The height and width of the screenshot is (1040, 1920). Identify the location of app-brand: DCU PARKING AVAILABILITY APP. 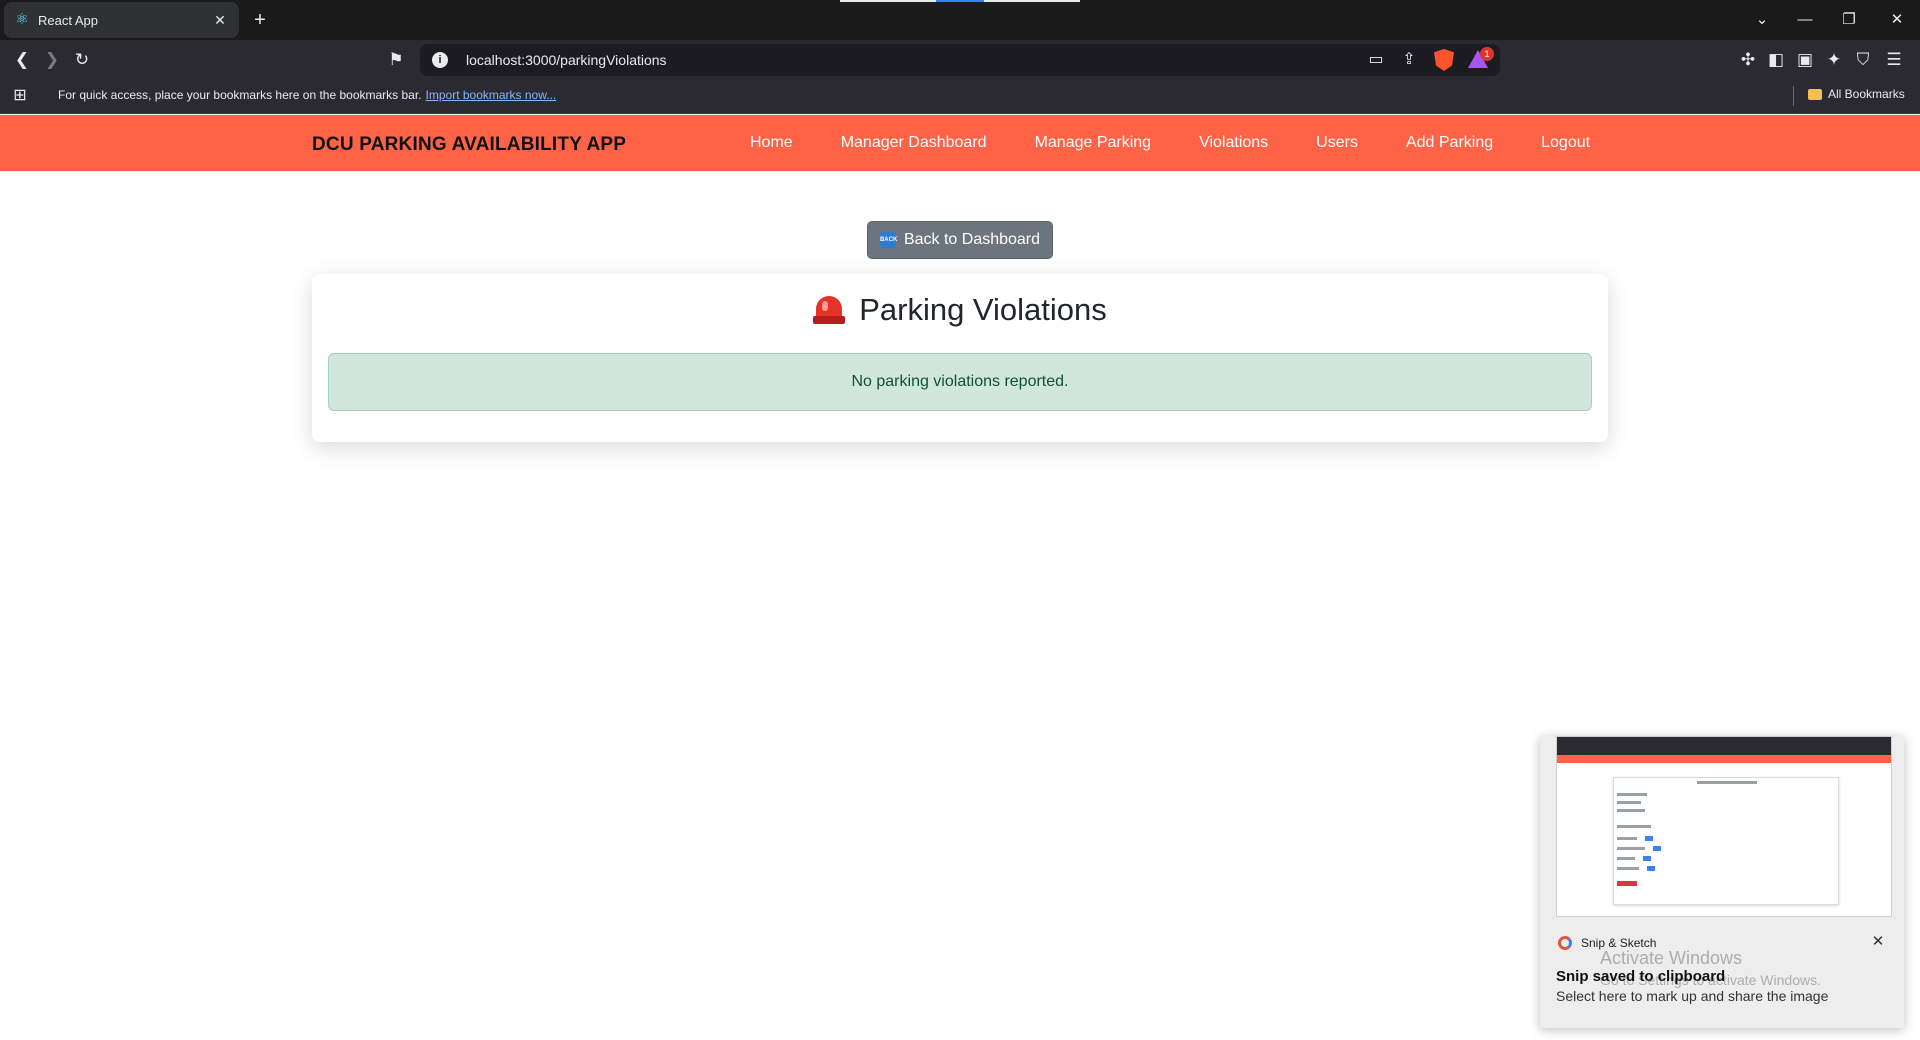
(469, 145).